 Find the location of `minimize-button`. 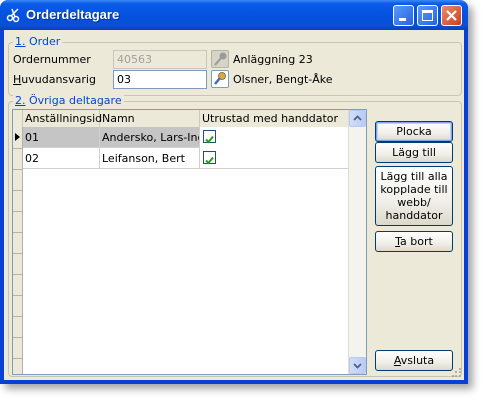

minimize-button is located at coordinates (403, 15).